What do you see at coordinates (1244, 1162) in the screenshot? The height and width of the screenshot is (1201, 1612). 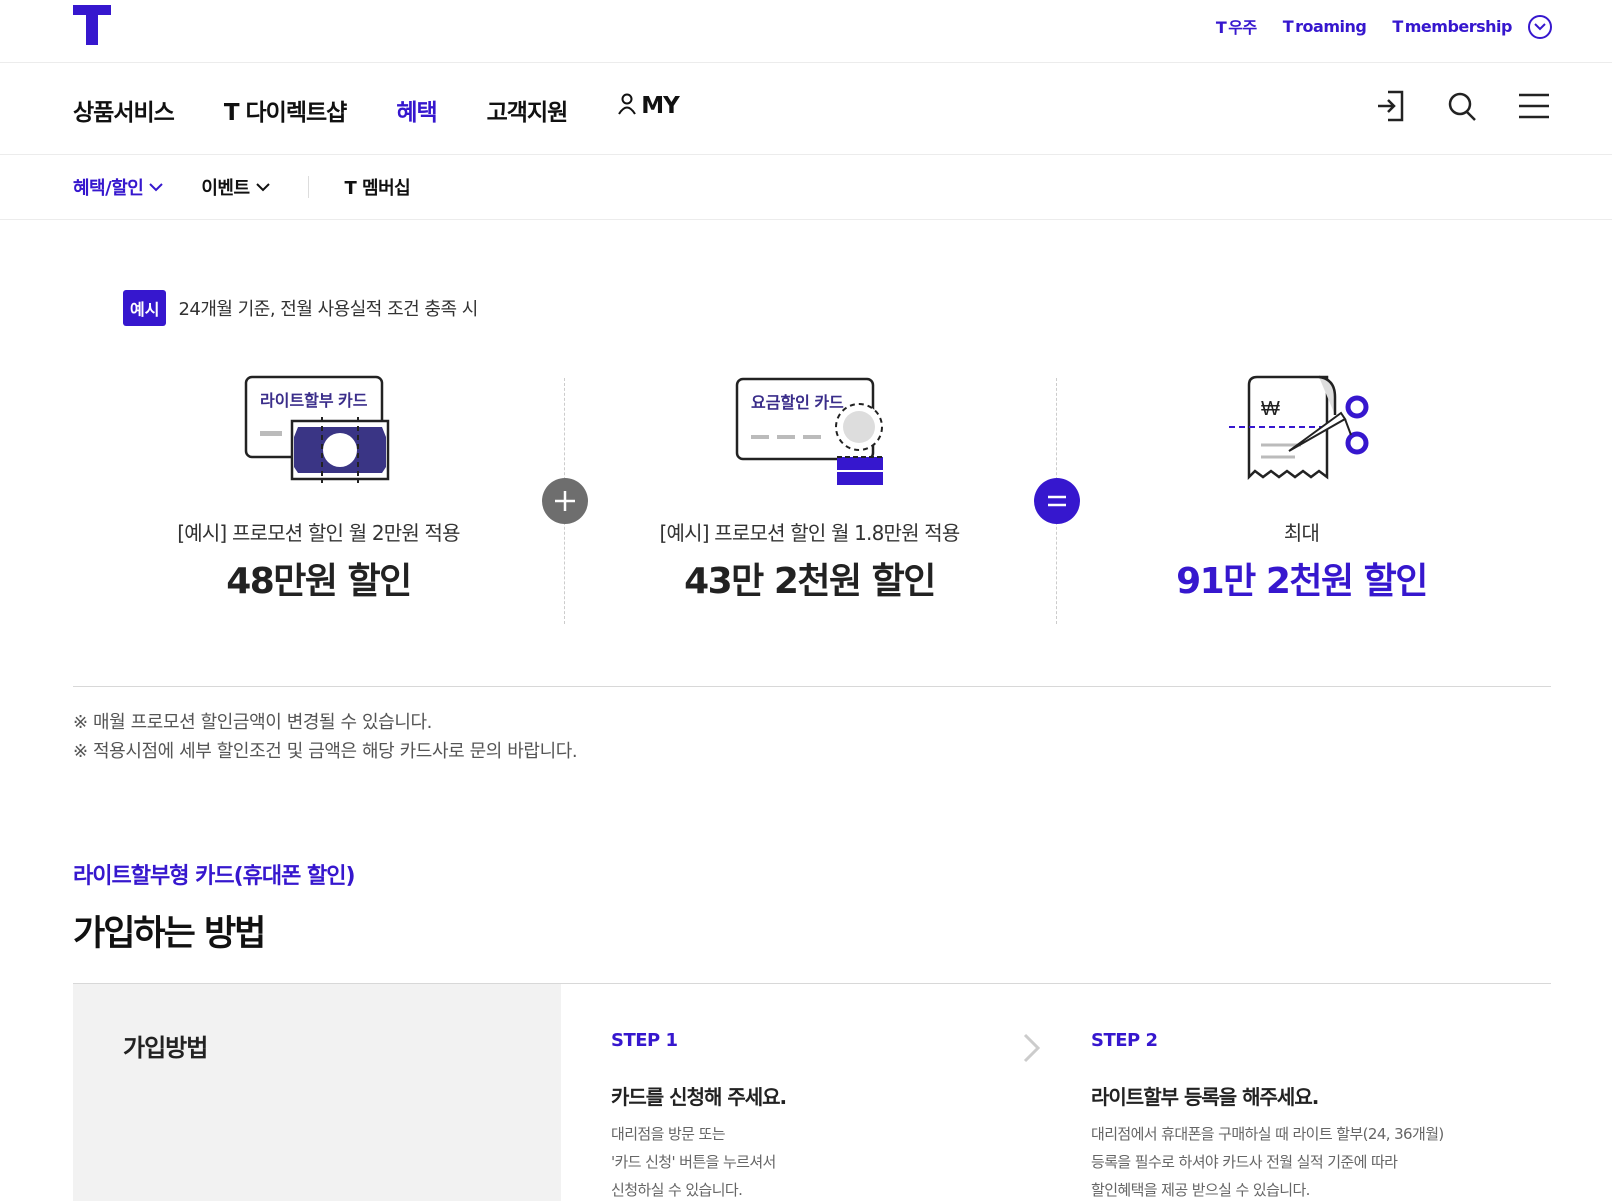 I see `step-description-line: 등록을 필수로 하셔야 카드사 전월 실적 기준에 따라` at bounding box center [1244, 1162].